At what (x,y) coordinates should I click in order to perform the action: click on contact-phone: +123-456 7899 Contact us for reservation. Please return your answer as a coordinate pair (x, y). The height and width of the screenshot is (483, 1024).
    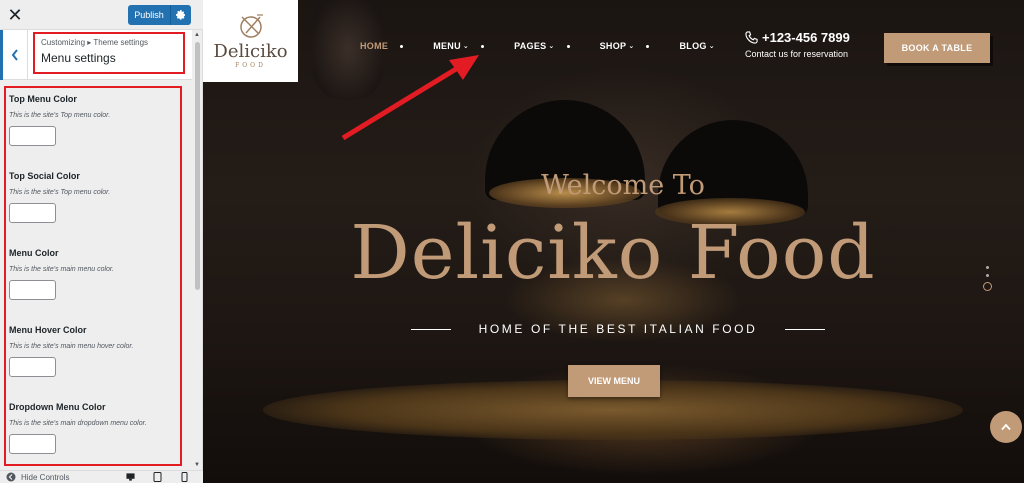
    Looking at the image, I should click on (797, 44).